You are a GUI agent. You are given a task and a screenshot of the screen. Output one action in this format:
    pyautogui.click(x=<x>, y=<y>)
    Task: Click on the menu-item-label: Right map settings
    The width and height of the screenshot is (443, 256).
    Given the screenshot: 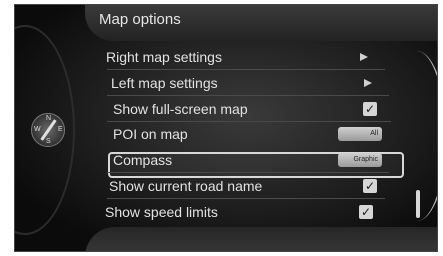 What is the action you would take?
    pyautogui.click(x=164, y=57)
    